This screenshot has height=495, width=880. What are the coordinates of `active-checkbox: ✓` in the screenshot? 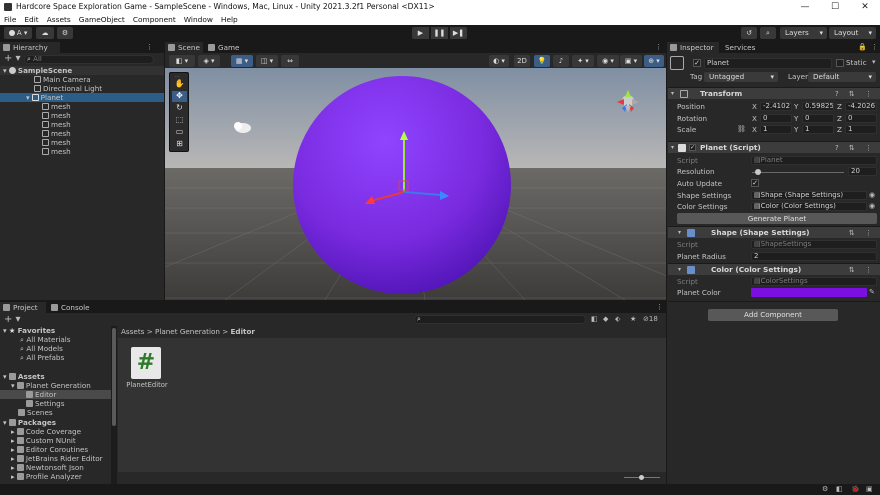 It's located at (697, 63).